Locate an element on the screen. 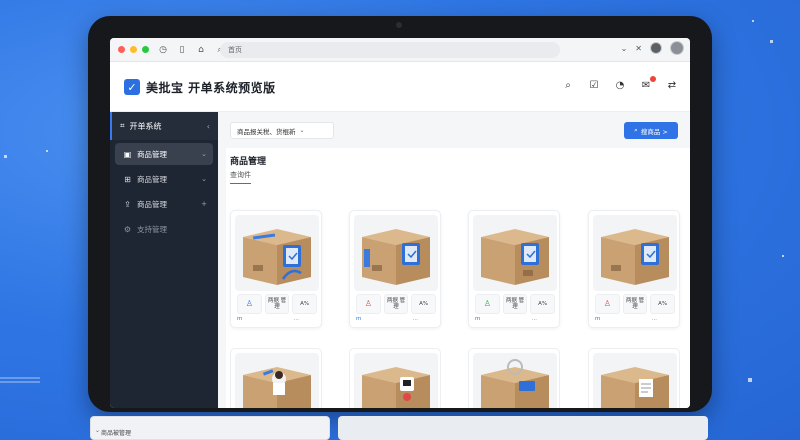 The image size is (800, 440). sidebar-item-goods-1: ▣ 商品管理 ⌄ is located at coordinates (164, 154).